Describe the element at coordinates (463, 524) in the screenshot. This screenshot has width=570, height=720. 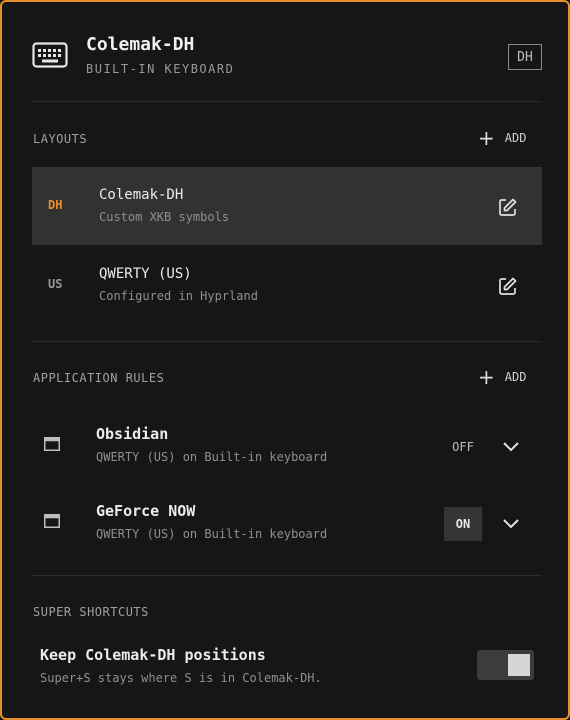
I see `rule-toggle: ON` at that location.